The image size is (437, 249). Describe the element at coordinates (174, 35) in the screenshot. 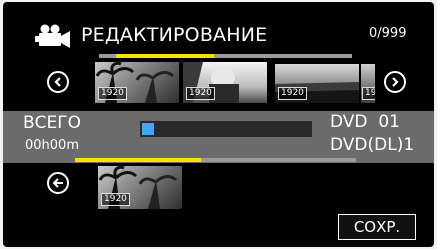

I see `page-title: РЕДАКТИРОВАНИЕ` at that location.